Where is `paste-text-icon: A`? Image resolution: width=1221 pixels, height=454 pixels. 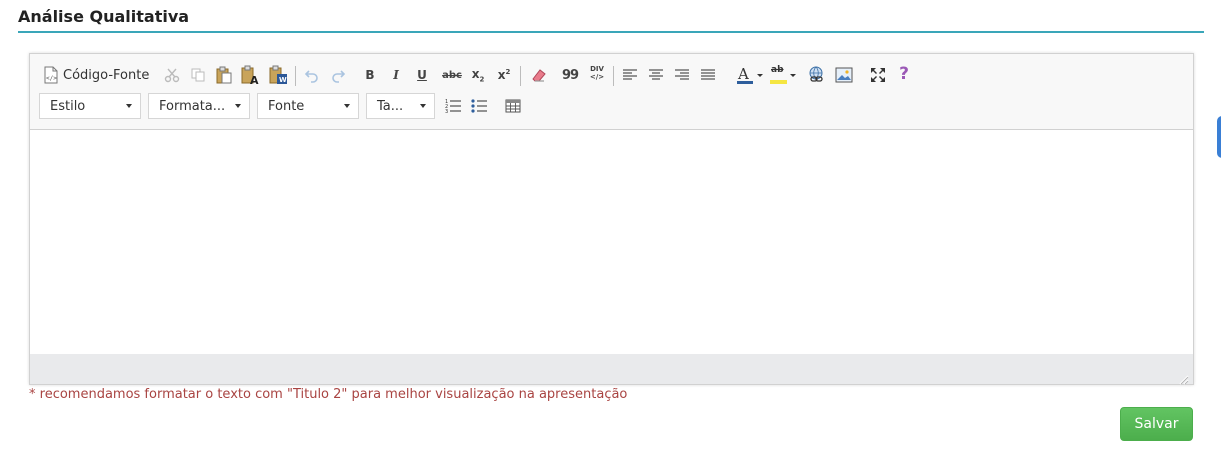 paste-text-icon: A is located at coordinates (251, 75).